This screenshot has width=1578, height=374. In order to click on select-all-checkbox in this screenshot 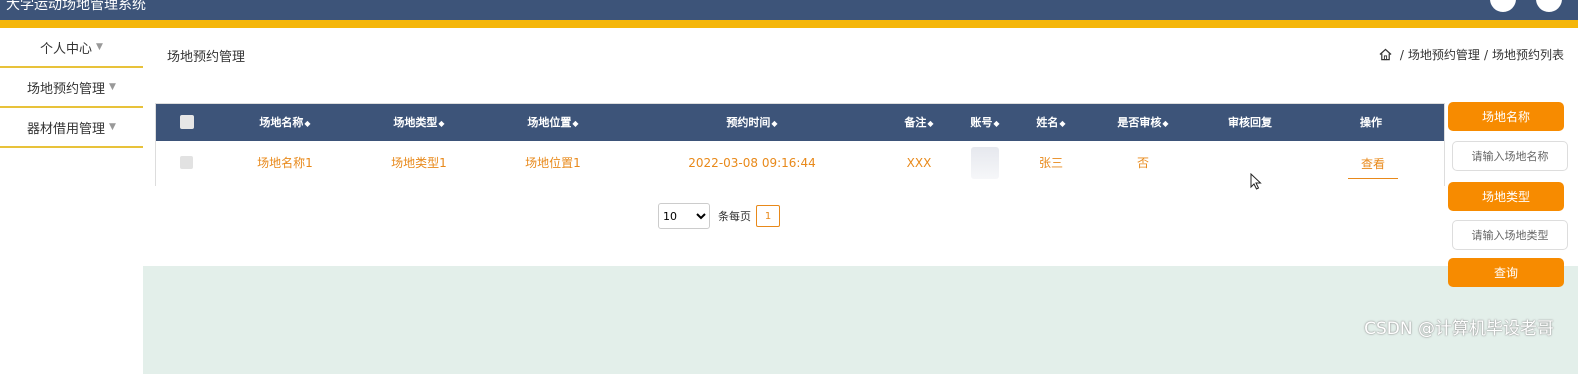, I will do `click(187, 122)`.